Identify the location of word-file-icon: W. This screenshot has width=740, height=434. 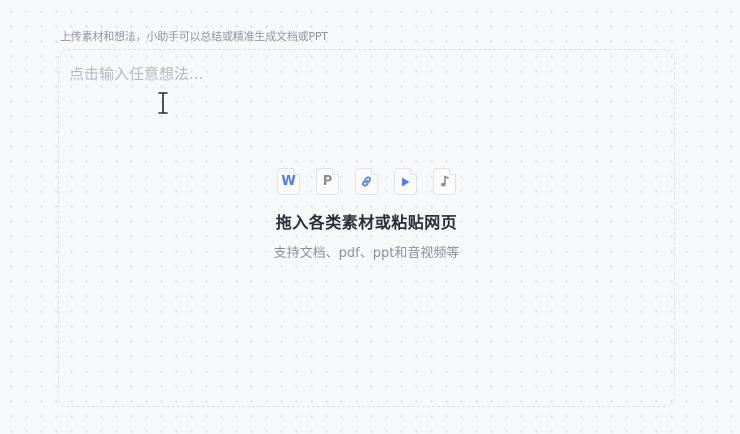
(288, 181).